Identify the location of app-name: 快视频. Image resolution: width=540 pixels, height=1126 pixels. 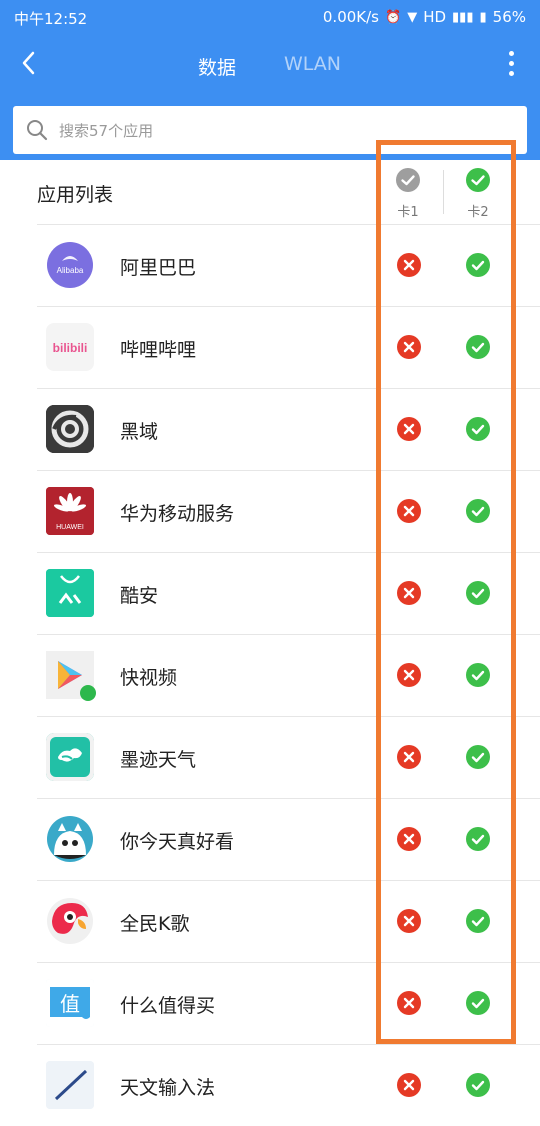
(149, 678).